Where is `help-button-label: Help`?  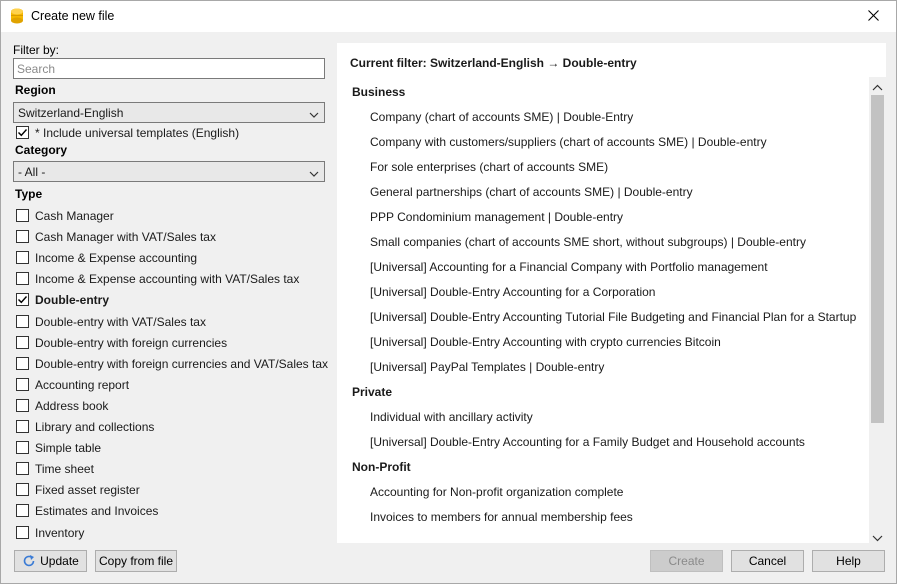
help-button-label: Help is located at coordinates (848, 561).